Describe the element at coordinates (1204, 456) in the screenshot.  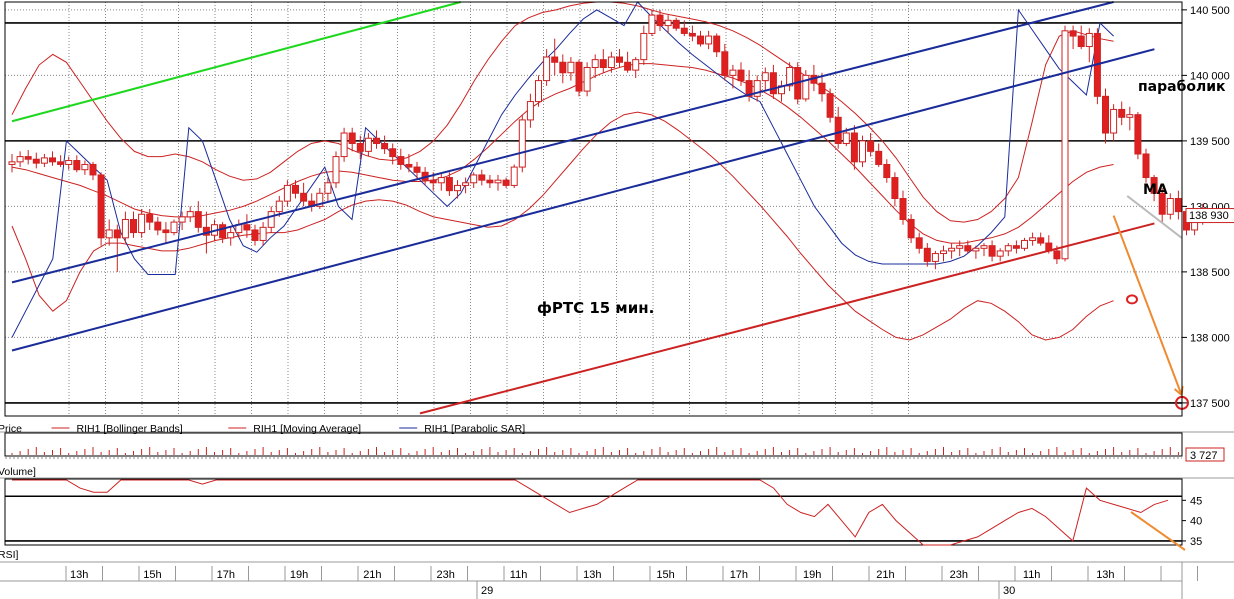
I see `volume-last-label: 3 727` at that location.